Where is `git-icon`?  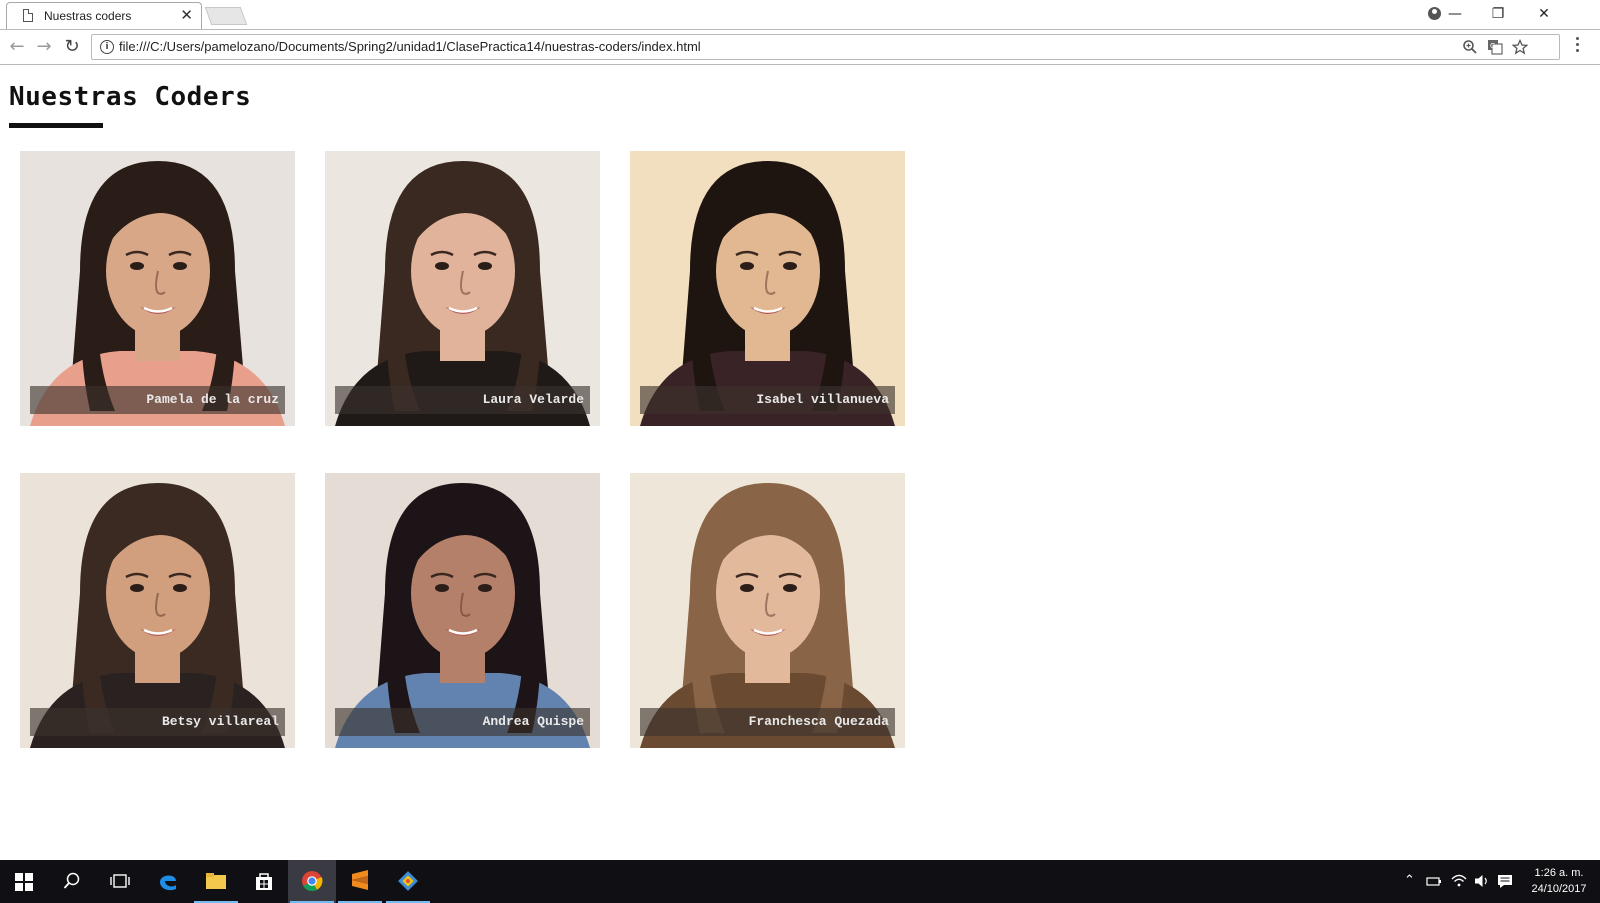 git-icon is located at coordinates (408, 881).